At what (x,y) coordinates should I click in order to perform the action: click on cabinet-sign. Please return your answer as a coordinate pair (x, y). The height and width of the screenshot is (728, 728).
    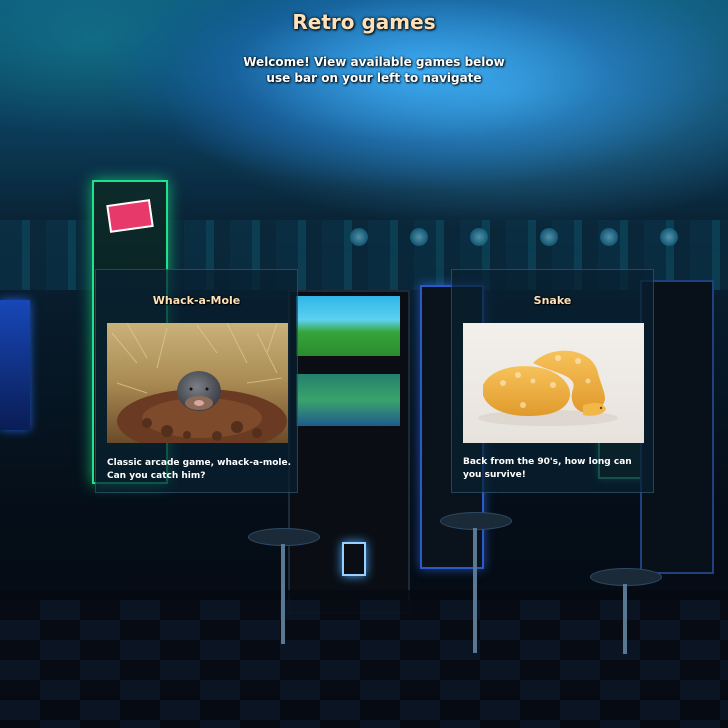
    Looking at the image, I should click on (130, 216).